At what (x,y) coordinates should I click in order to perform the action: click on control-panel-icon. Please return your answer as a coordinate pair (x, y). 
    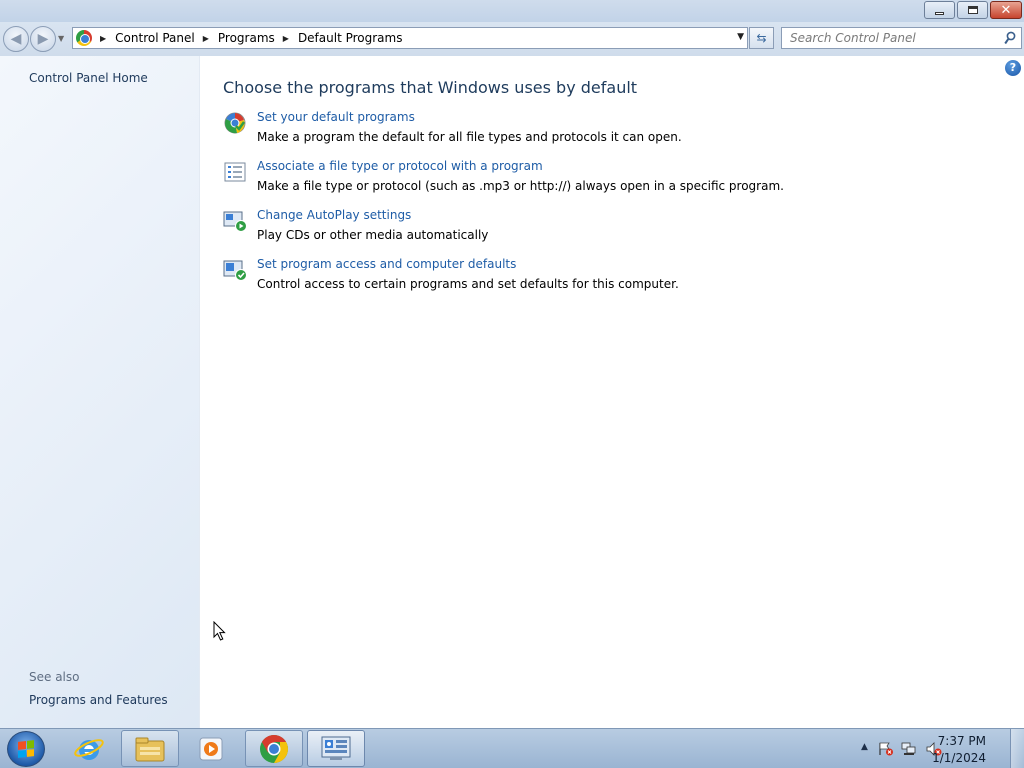
    Looking at the image, I should click on (336, 748).